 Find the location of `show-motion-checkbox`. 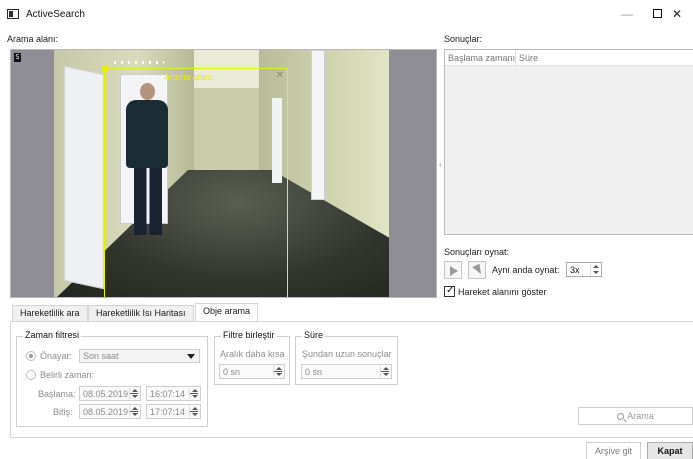

show-motion-checkbox is located at coordinates (449, 291).